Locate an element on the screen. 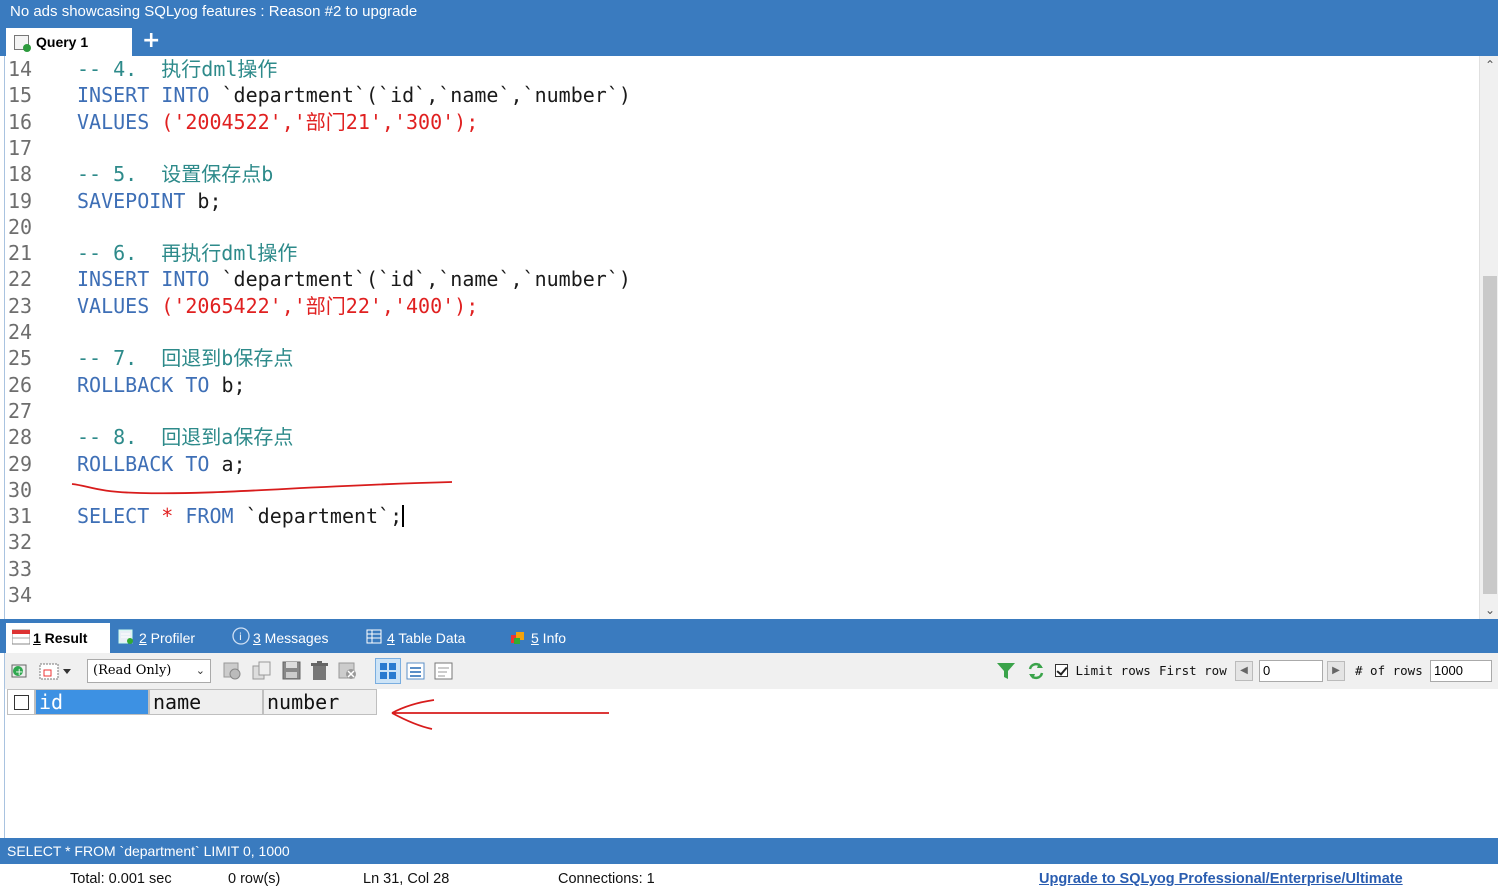 This screenshot has width=1498, height=894. column-header-id: id is located at coordinates (92, 702).